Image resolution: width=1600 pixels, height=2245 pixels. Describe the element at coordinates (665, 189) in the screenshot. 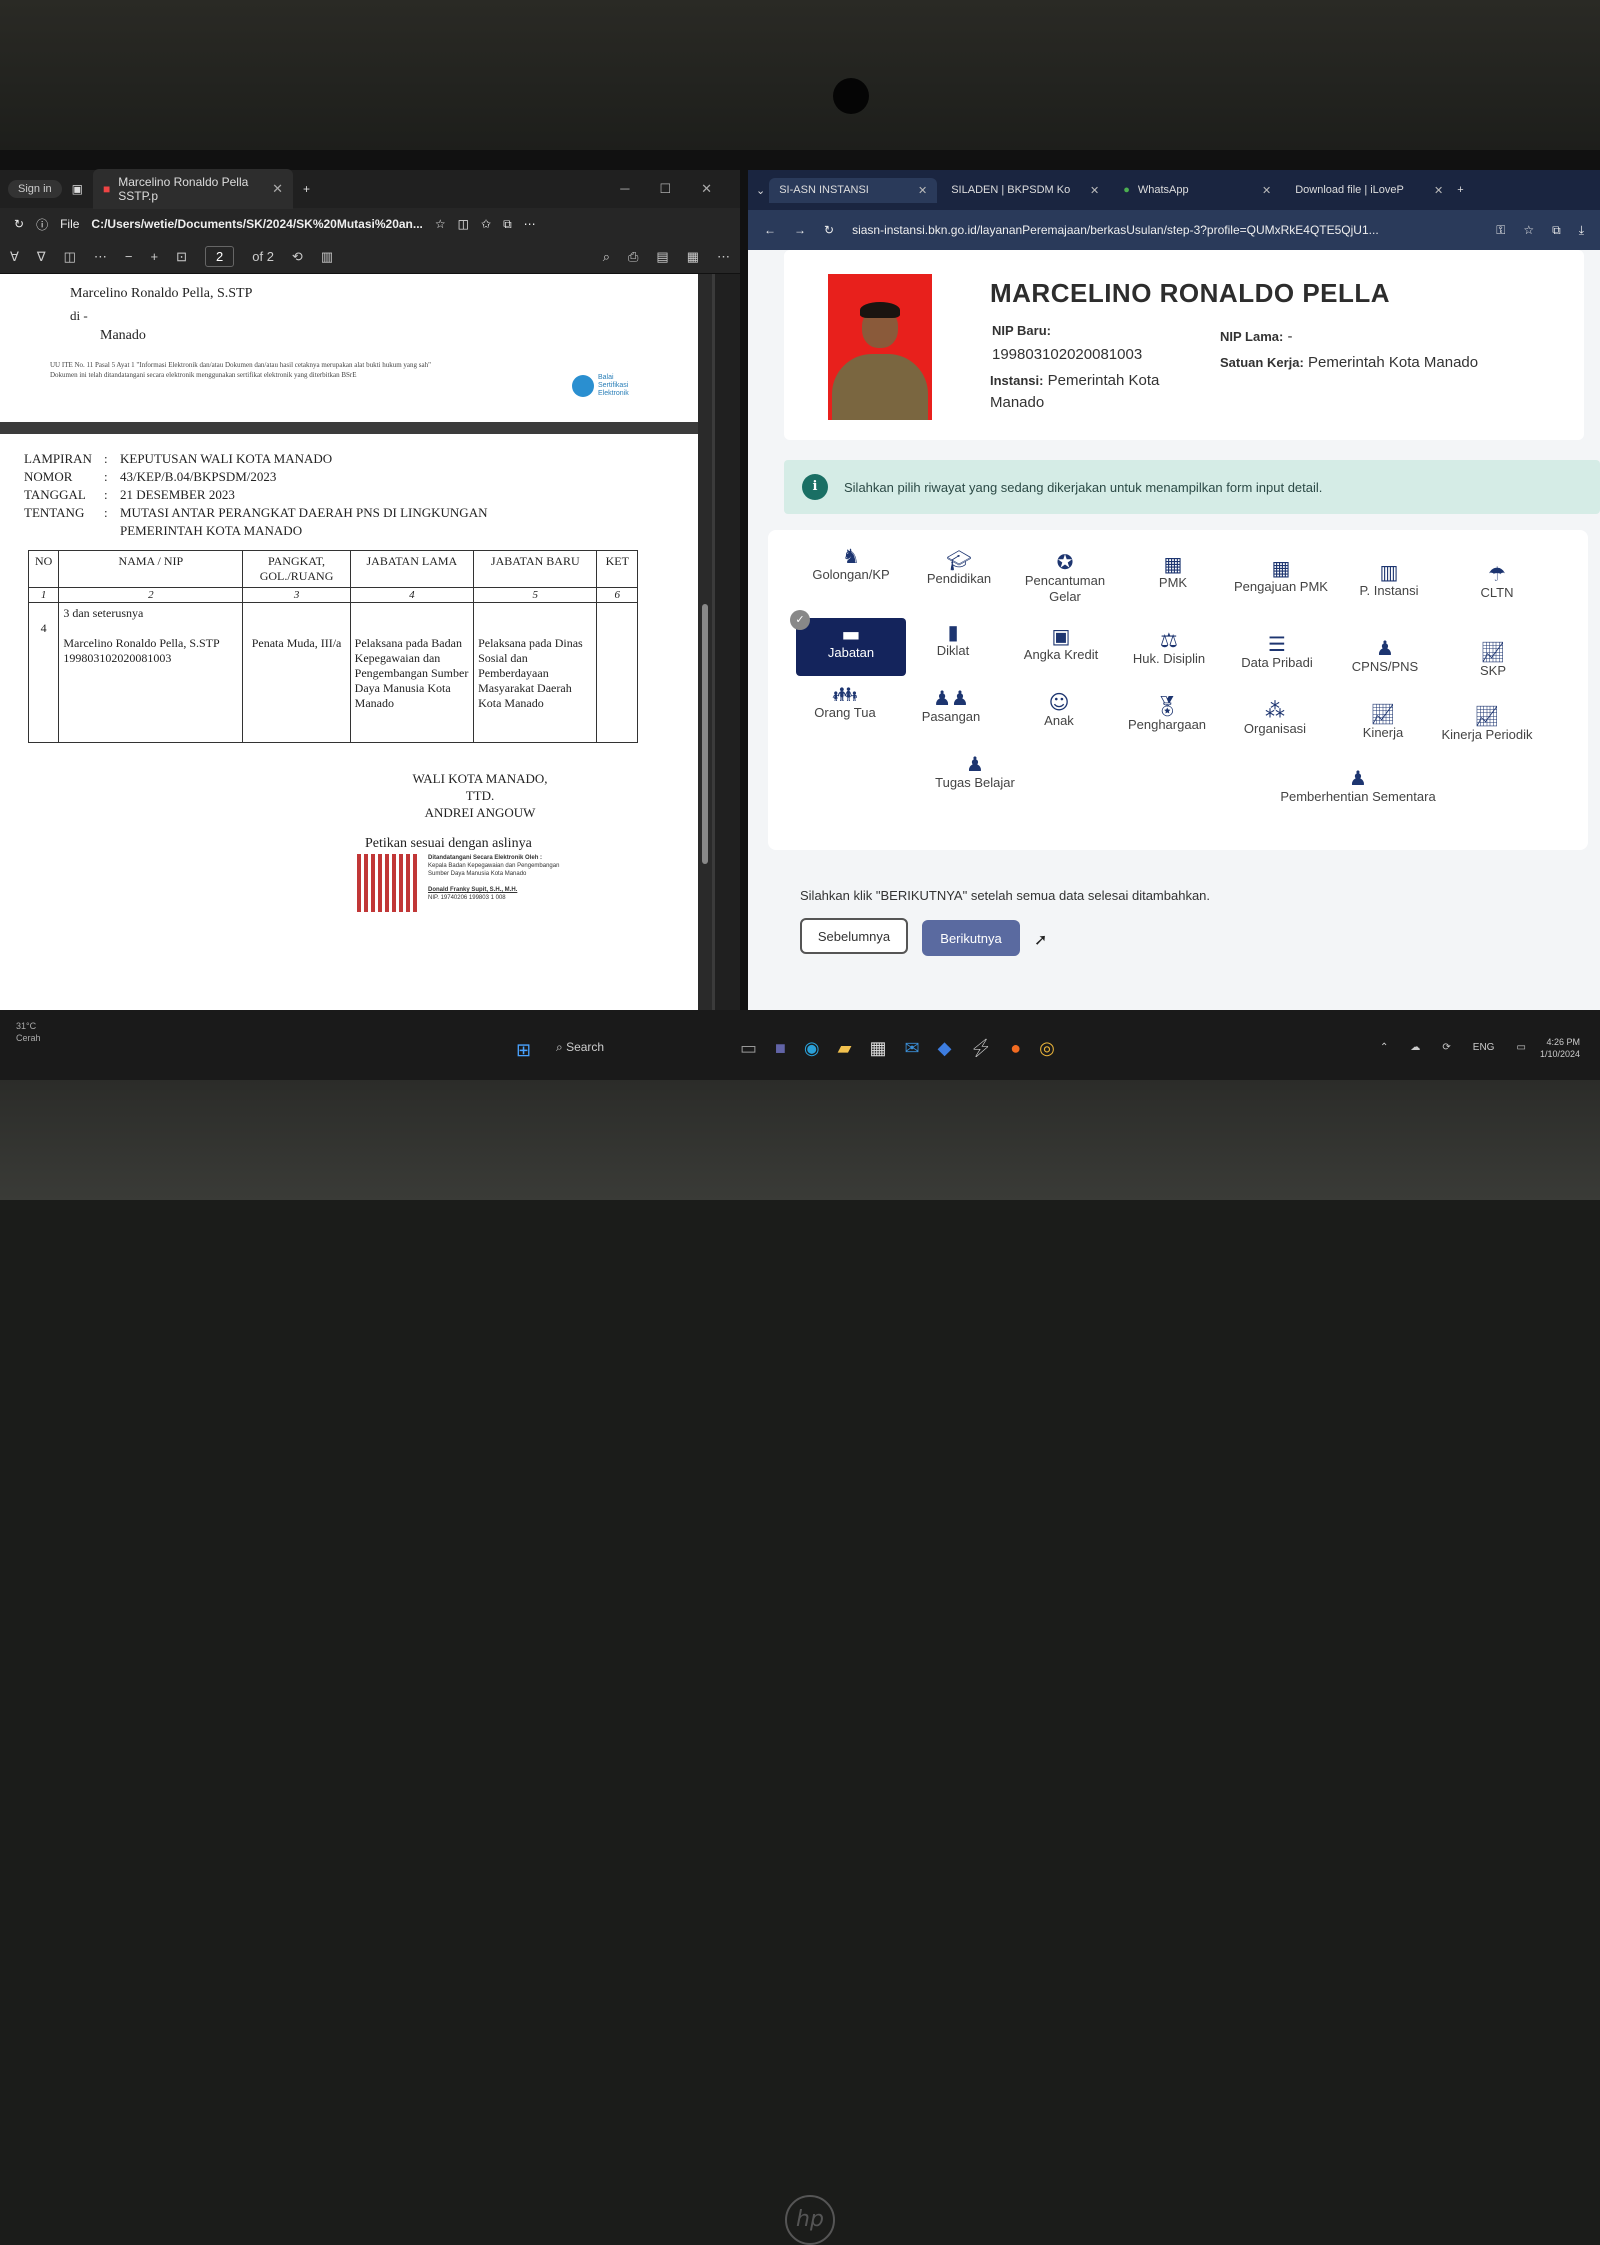

I see `maximize-icon: ☐` at that location.